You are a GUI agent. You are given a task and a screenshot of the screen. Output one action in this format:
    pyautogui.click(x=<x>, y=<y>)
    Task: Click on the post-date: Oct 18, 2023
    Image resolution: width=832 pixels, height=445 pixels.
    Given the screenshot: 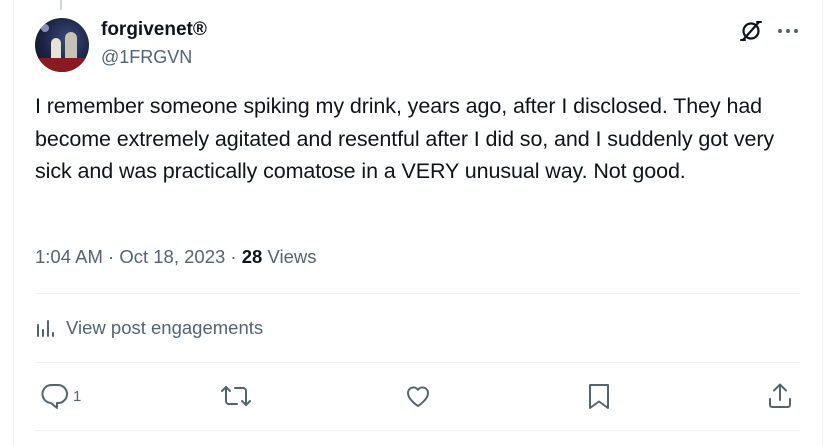 What is the action you would take?
    pyautogui.click(x=172, y=256)
    